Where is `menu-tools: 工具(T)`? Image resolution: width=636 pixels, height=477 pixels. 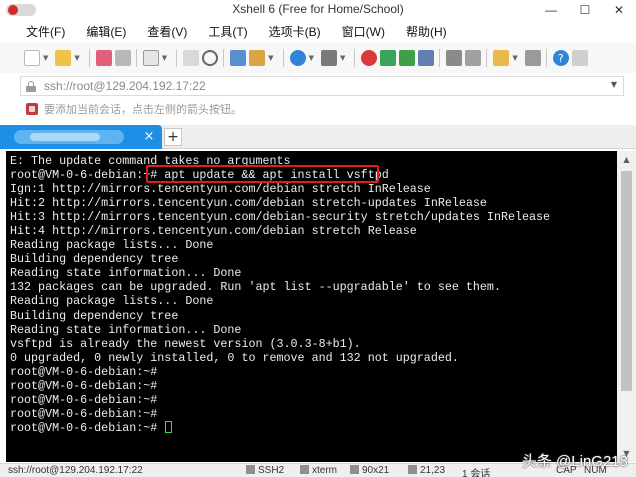
menu-tools: 工具(T) is located at coordinates (227, 31).